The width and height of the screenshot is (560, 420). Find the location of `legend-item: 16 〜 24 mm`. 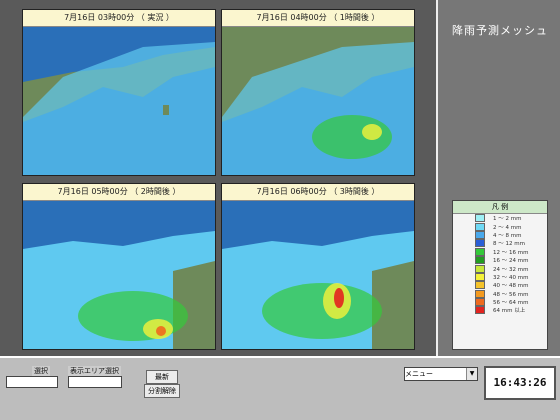

legend-item: 16 〜 24 mm is located at coordinates (511, 260).